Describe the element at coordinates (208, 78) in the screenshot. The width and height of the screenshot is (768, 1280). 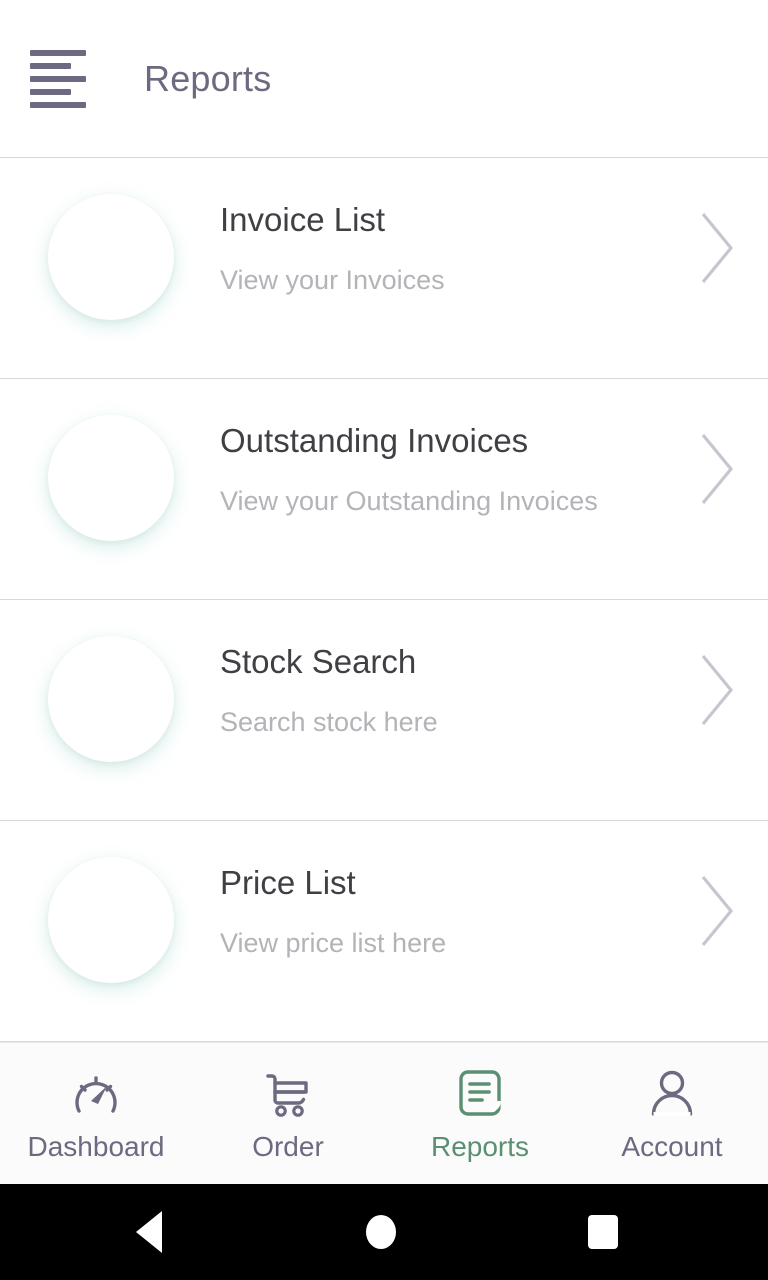
I see `page-title: Reports` at that location.